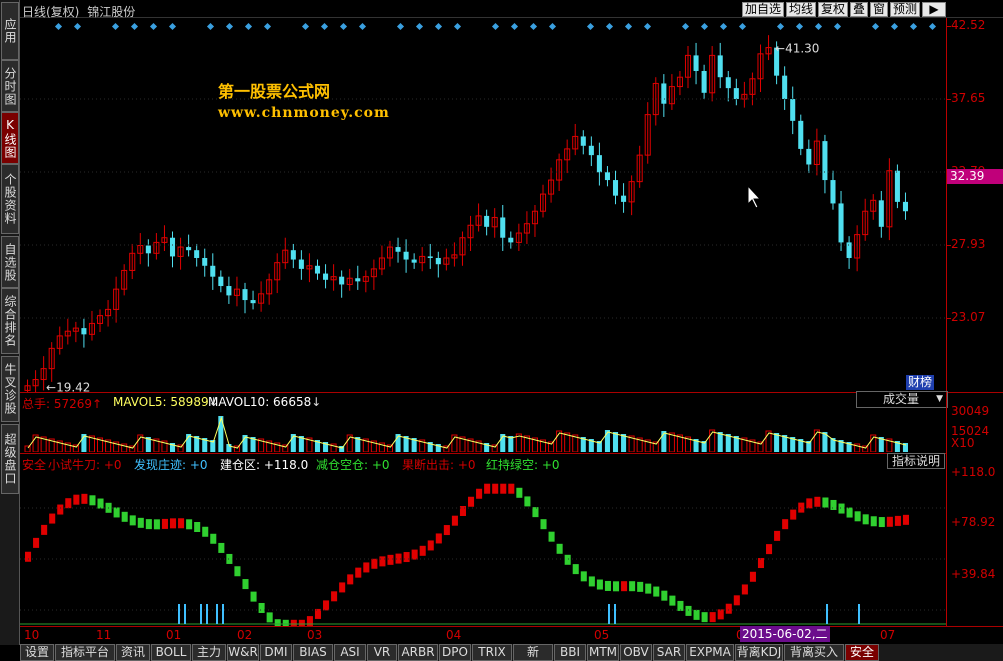  I want to click on left-tab-2: K线图, so click(10, 138).